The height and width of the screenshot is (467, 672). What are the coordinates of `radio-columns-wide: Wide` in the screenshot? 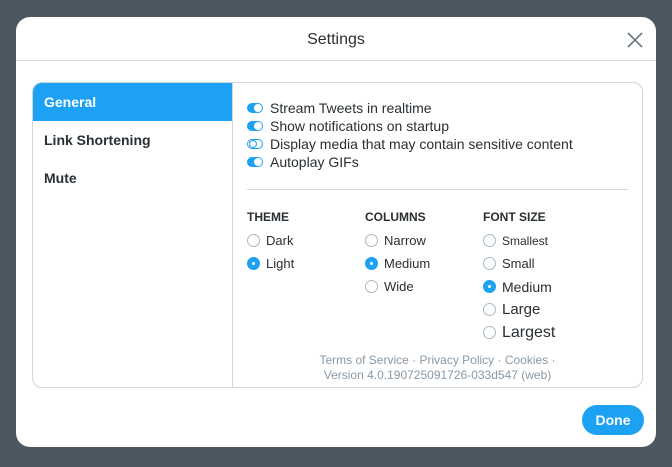 It's located at (424, 286).